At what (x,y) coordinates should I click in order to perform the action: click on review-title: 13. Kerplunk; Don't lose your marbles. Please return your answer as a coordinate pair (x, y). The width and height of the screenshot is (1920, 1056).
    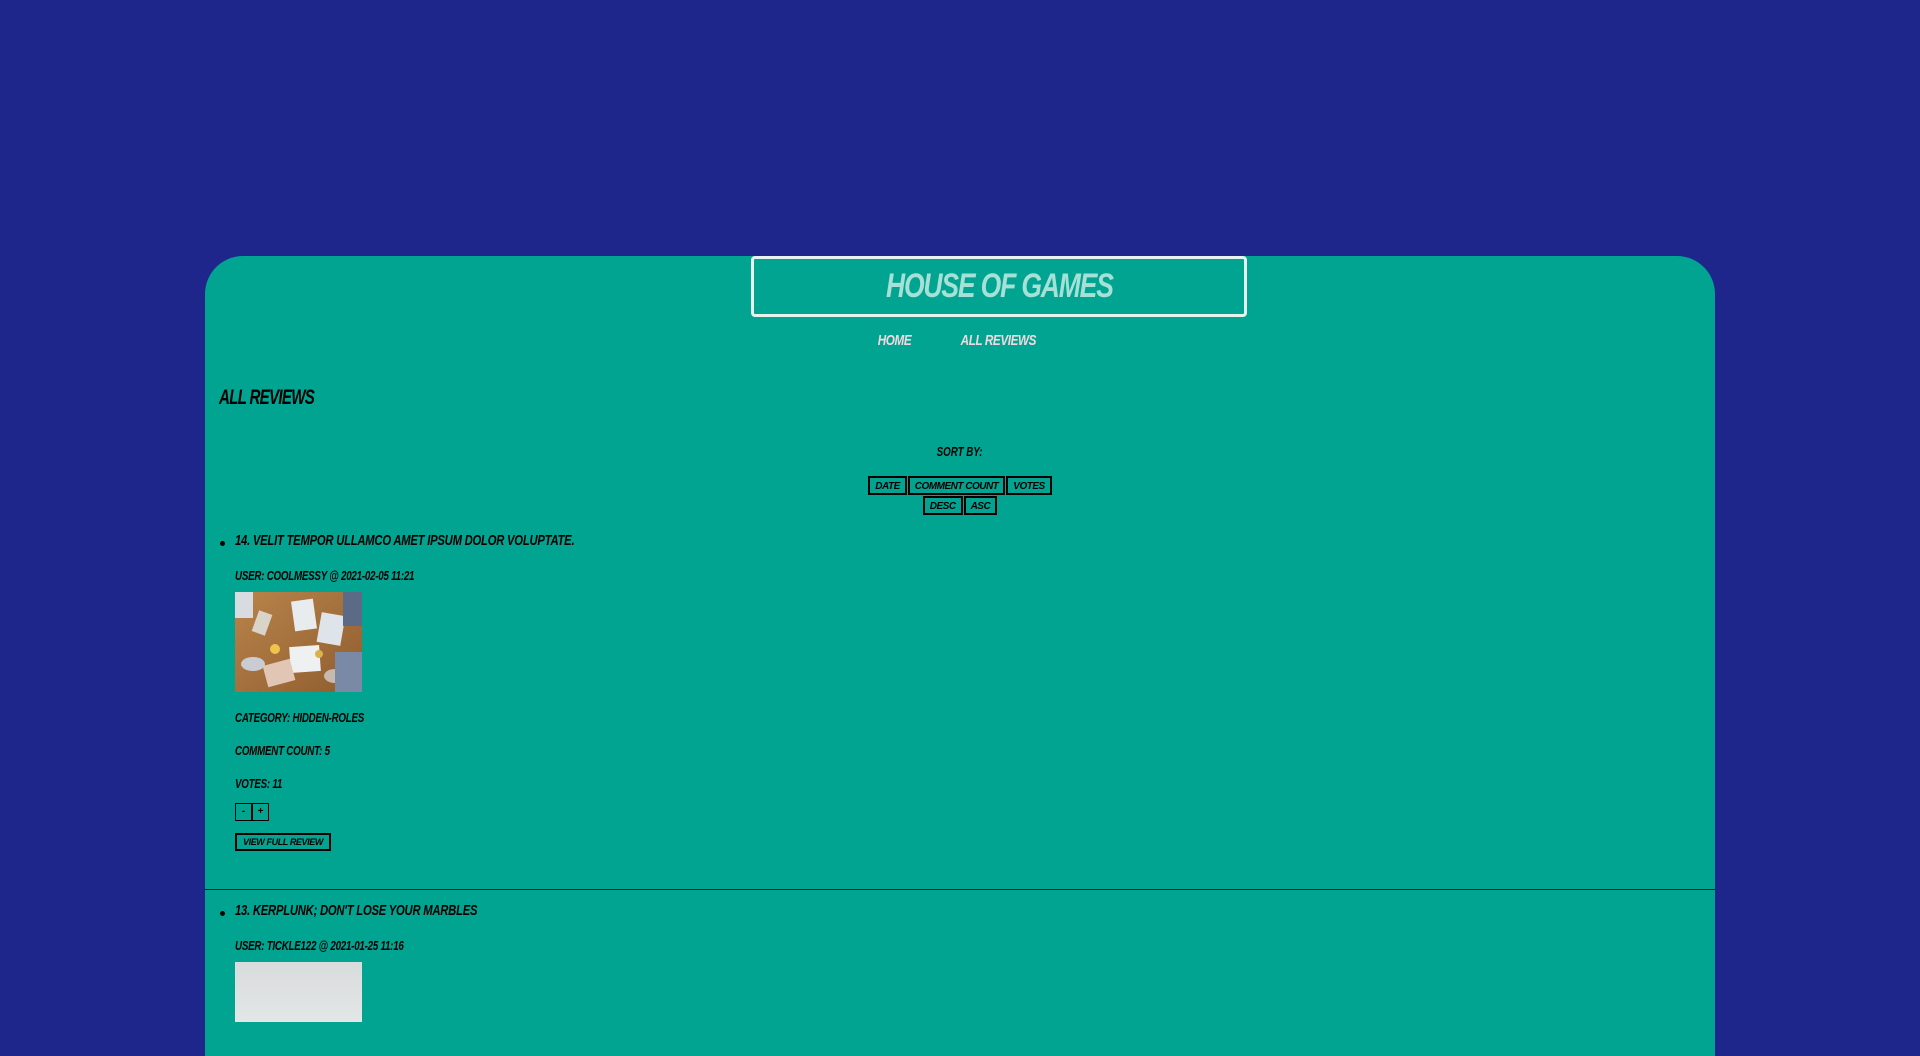
    Looking at the image, I should click on (356, 910).